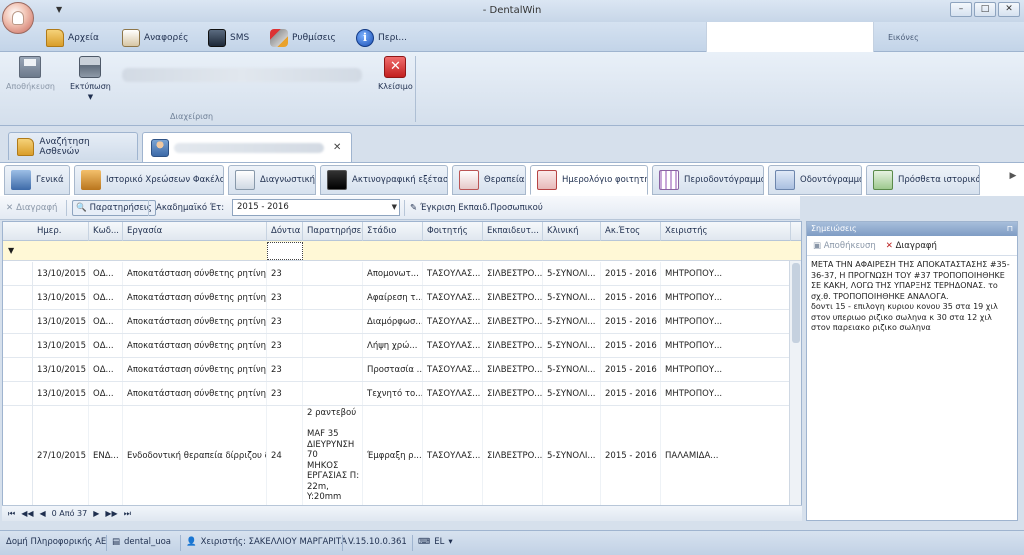 Image resolution: width=1024 pixels, height=555 pixels. What do you see at coordinates (512, 10) in the screenshot?
I see `window-title: - DentalWin` at bounding box center [512, 10].